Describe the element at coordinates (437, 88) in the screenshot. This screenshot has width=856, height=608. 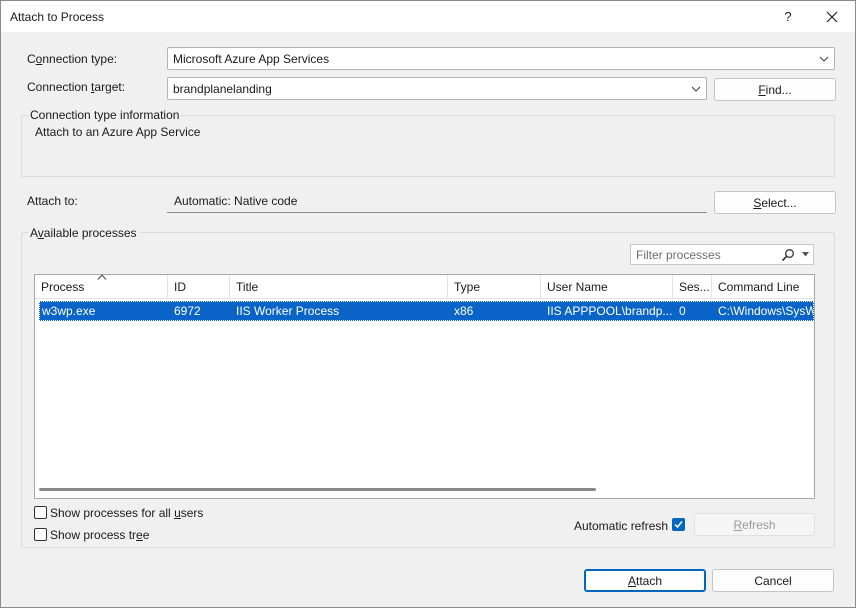
I see `connection-target-combo: brandplanelanding` at that location.